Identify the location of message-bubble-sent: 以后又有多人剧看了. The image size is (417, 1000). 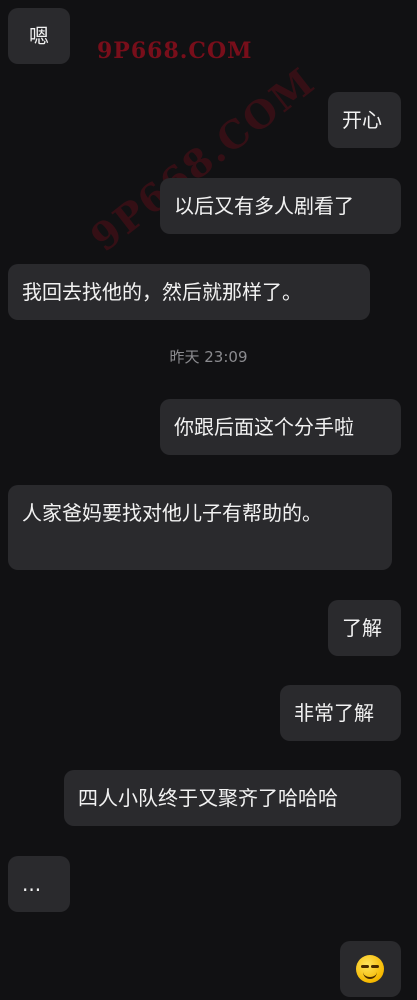
(280, 206).